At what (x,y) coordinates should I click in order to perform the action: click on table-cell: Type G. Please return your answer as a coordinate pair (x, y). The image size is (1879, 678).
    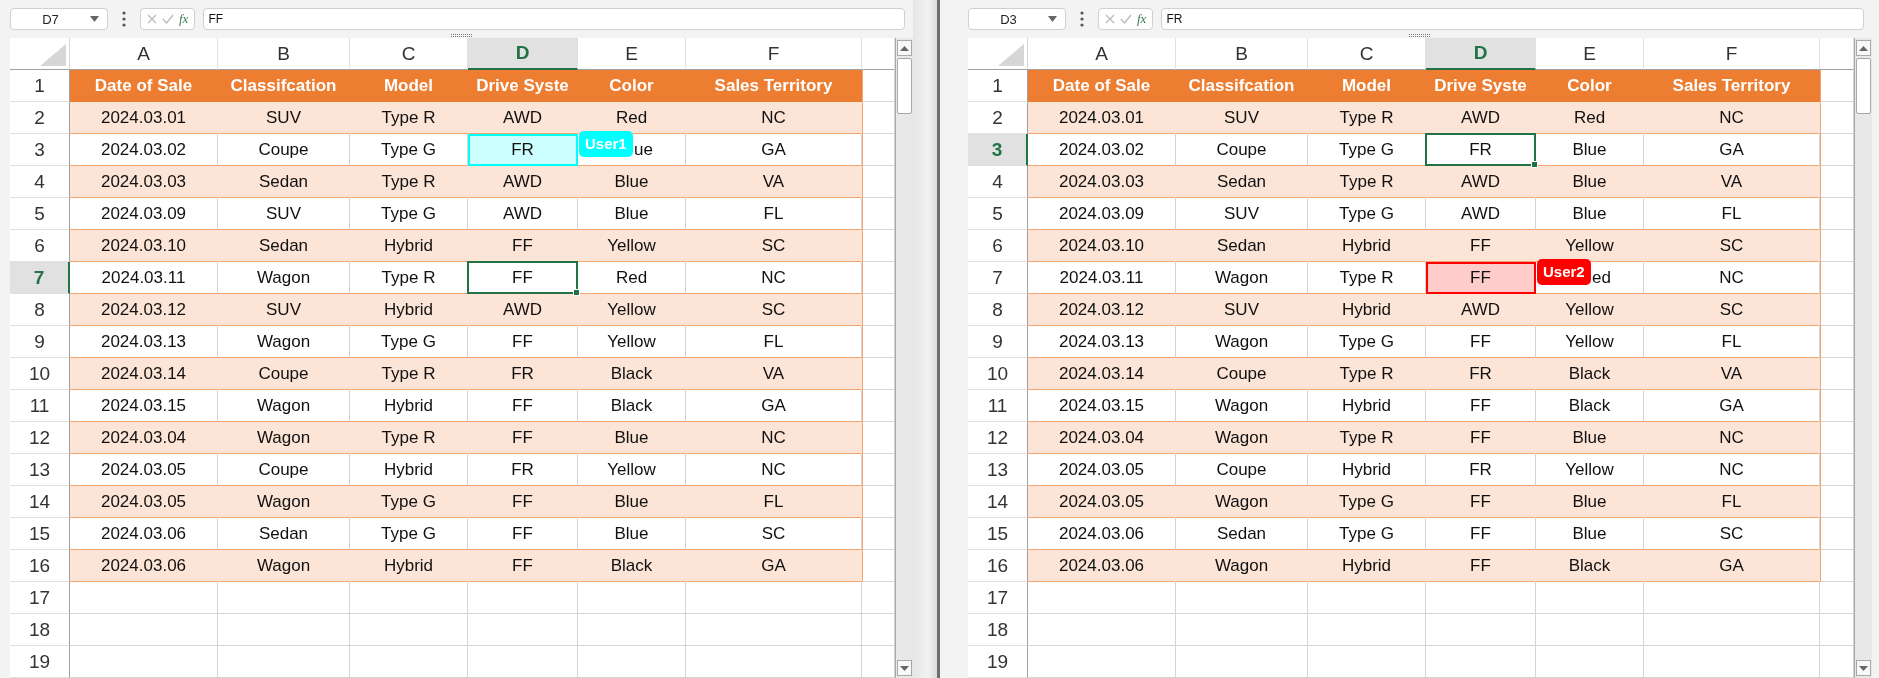
    Looking at the image, I should click on (409, 502).